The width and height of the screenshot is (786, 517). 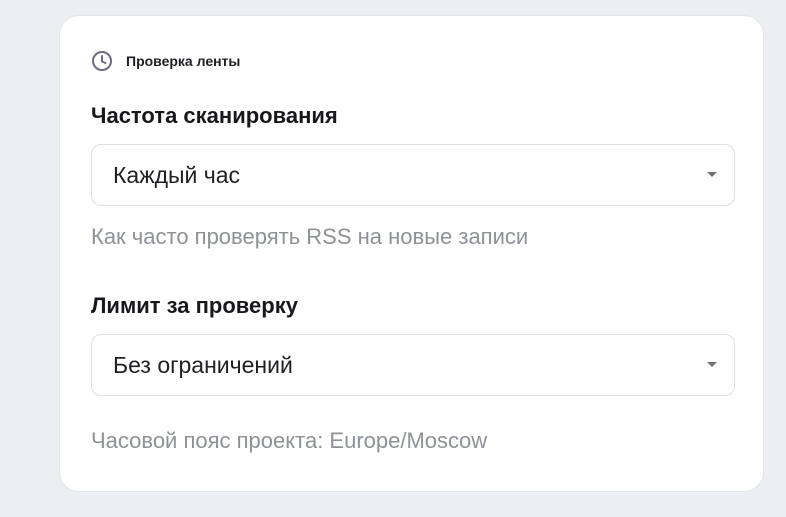 What do you see at coordinates (102, 61) in the screenshot?
I see `clock-icon` at bounding box center [102, 61].